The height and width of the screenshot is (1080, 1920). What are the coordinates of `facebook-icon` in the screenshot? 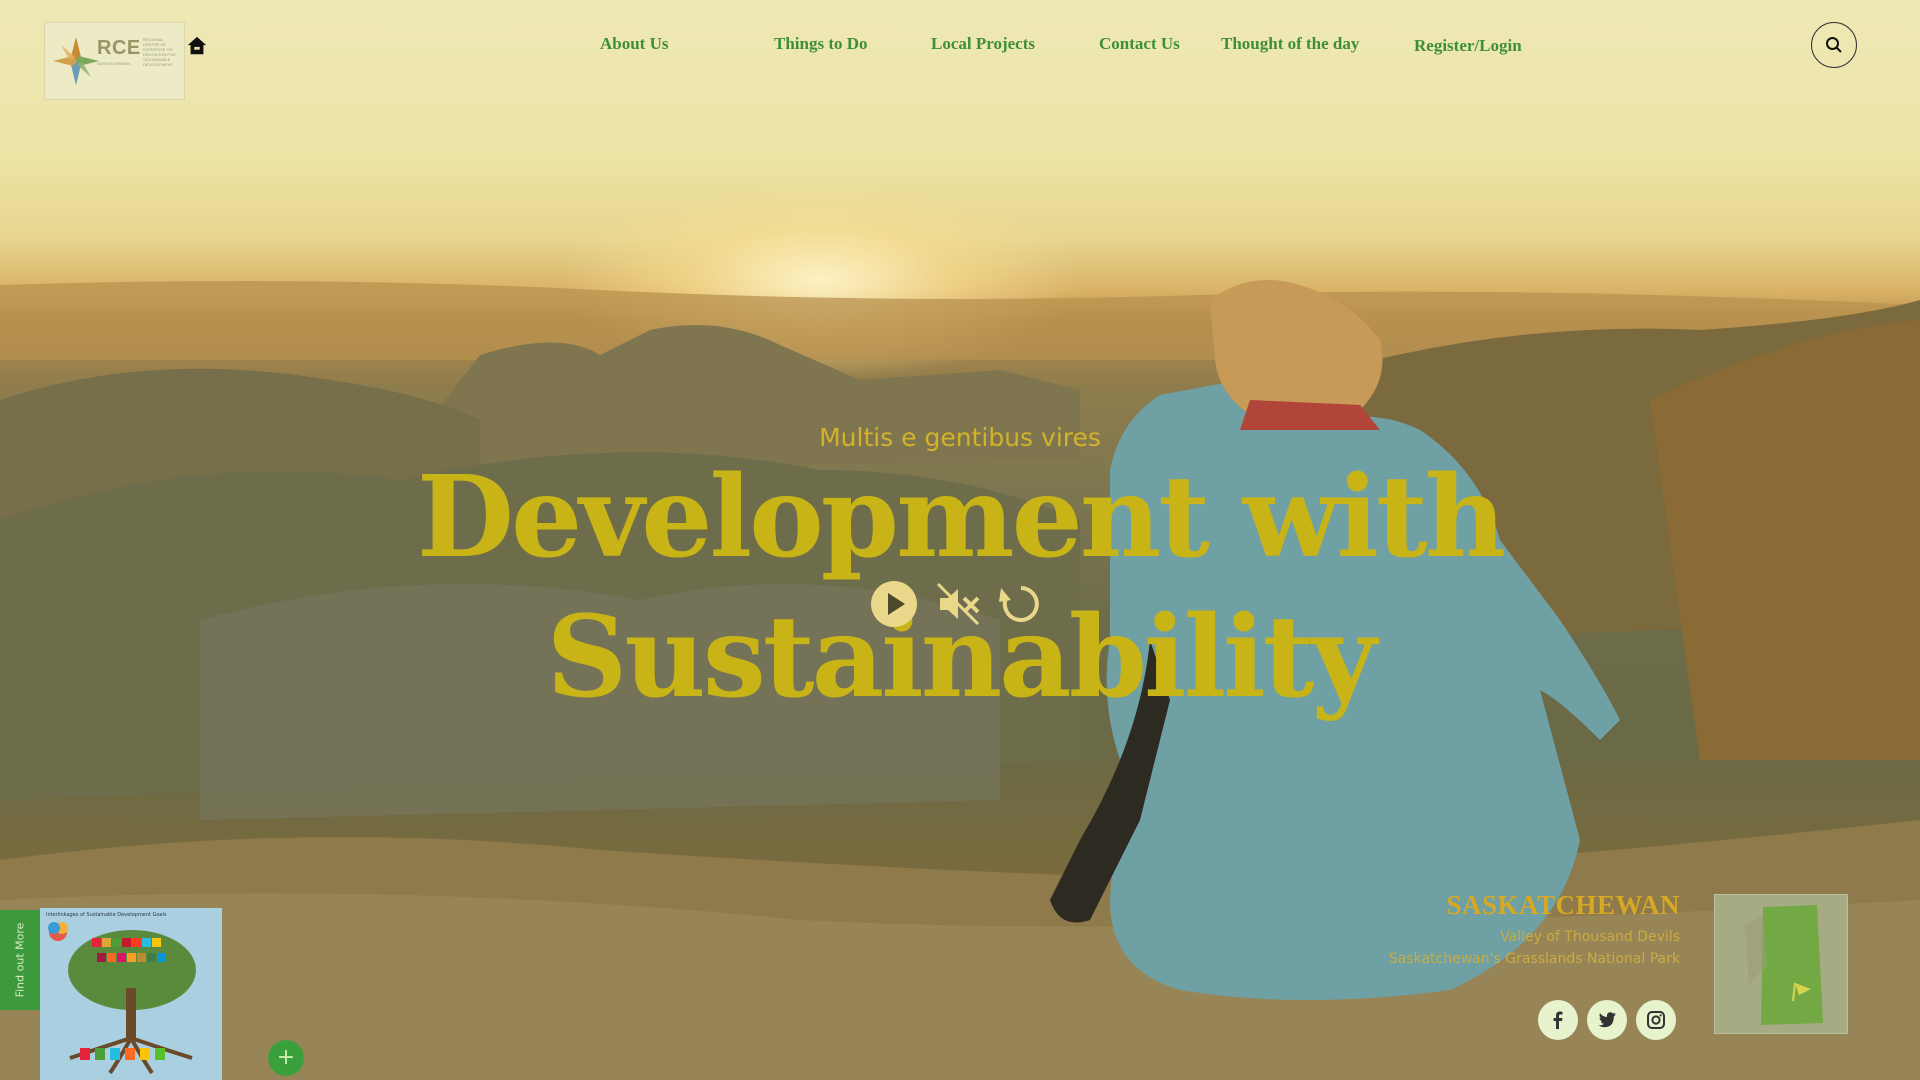 It's located at (1558, 1020).